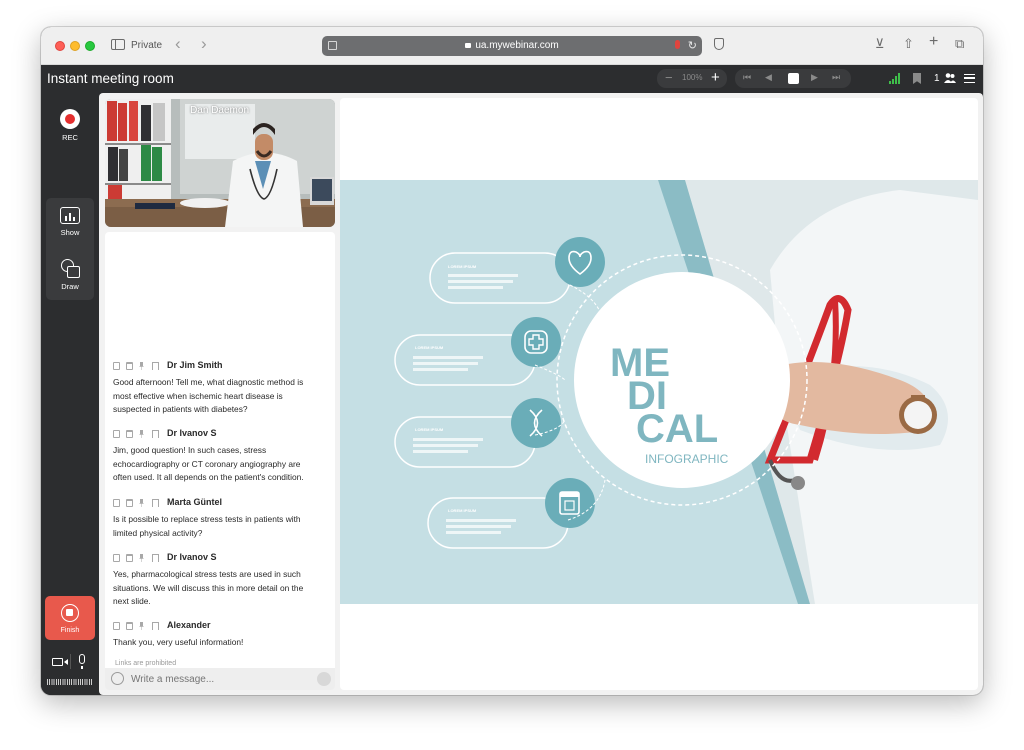 The height and width of the screenshot is (750, 1024). Describe the element at coordinates (959, 44) in the screenshot. I see `tab-overview-icon: ⧉` at that location.